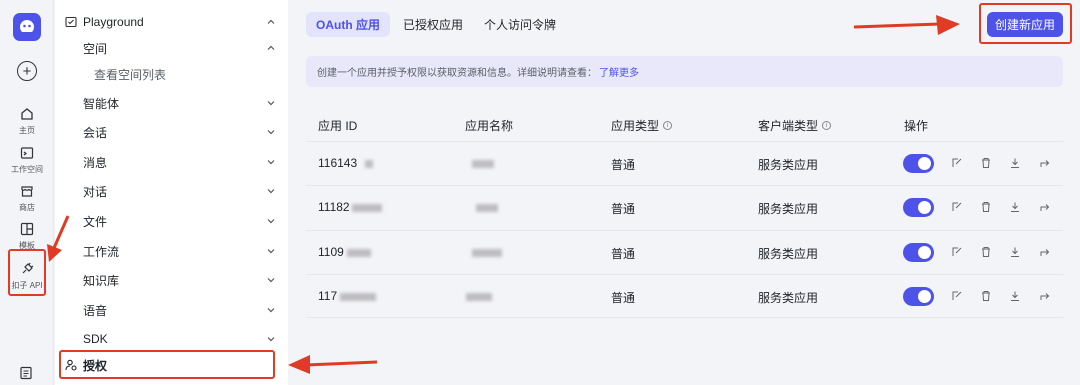 The image size is (1080, 385). What do you see at coordinates (95, 310) in the screenshot?
I see `sidebar-item-label: 语音` at bounding box center [95, 310].